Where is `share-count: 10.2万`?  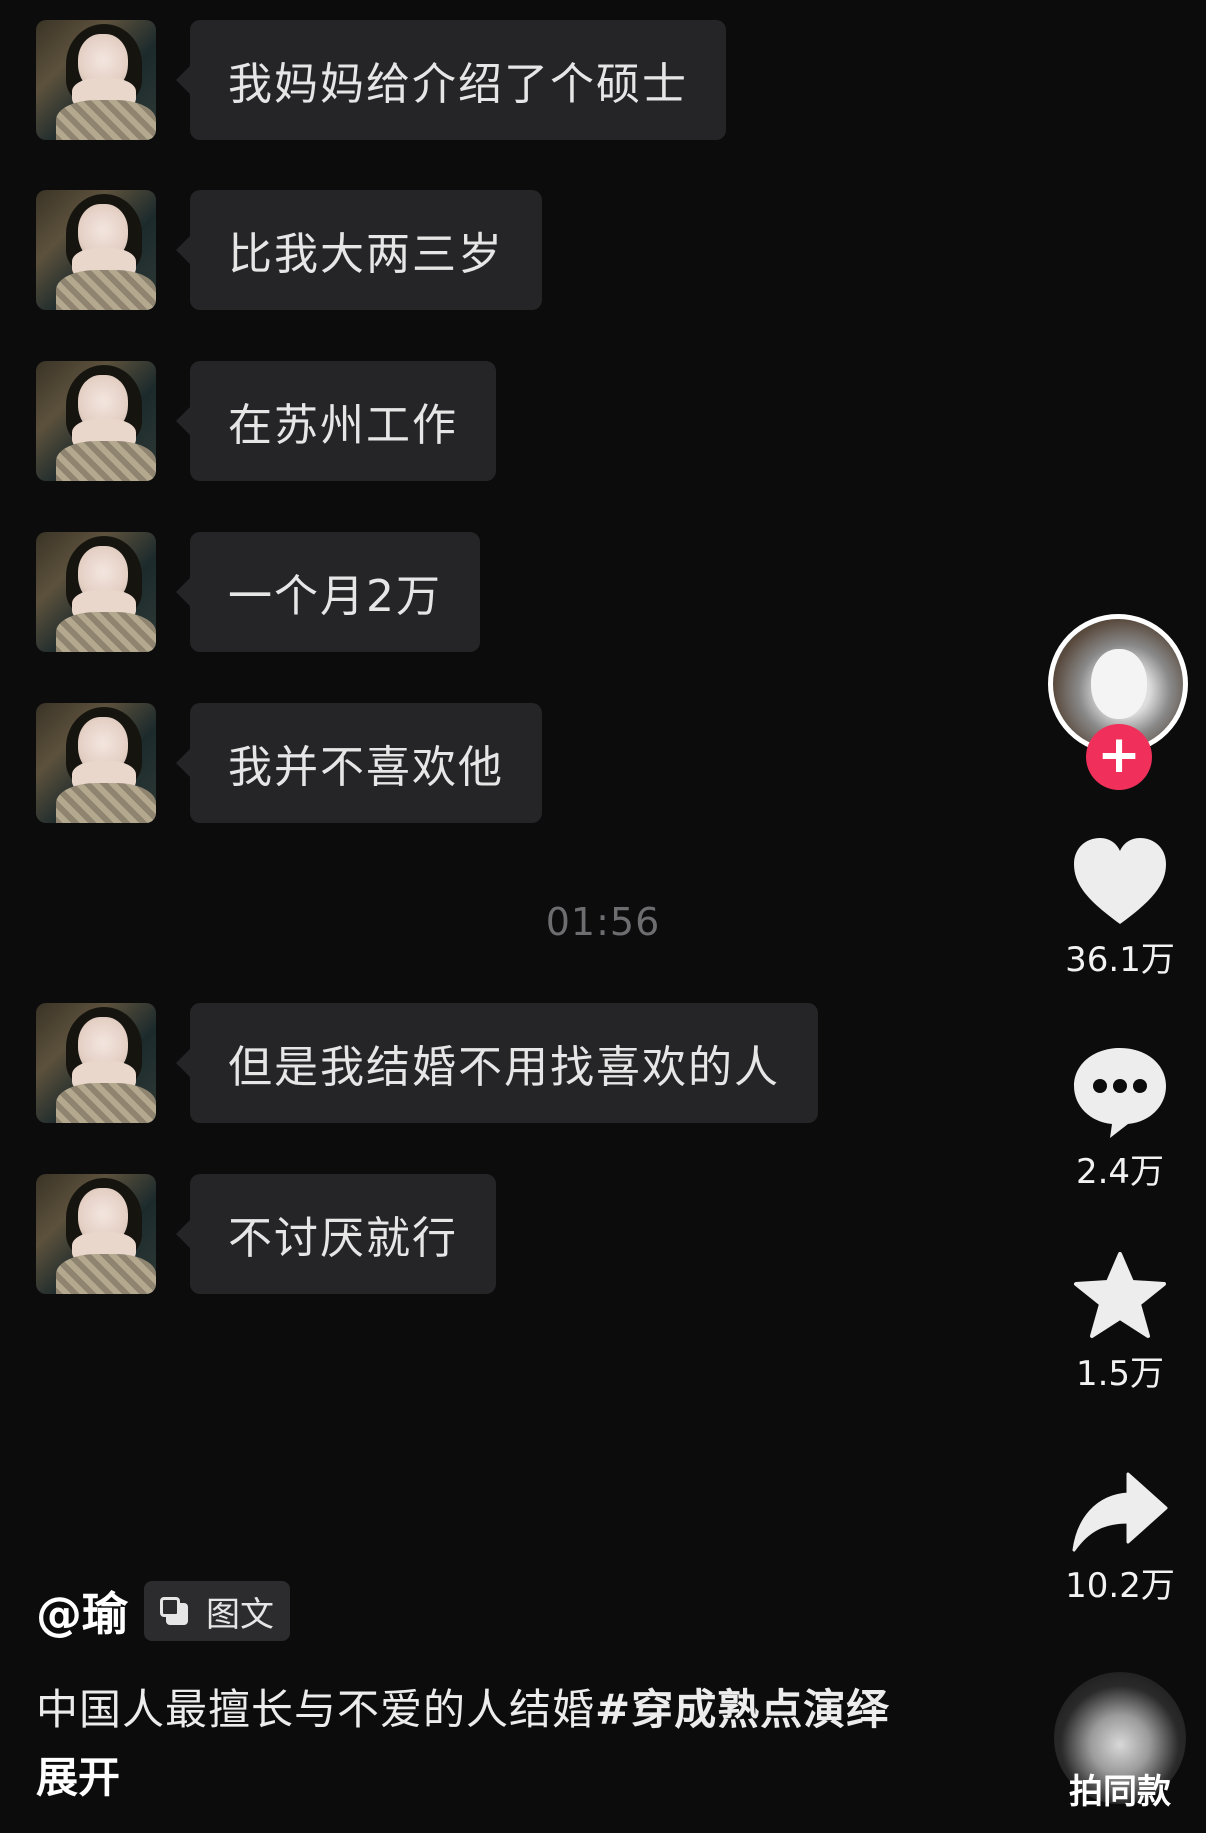
share-count: 10.2万 is located at coordinates (1120, 1586).